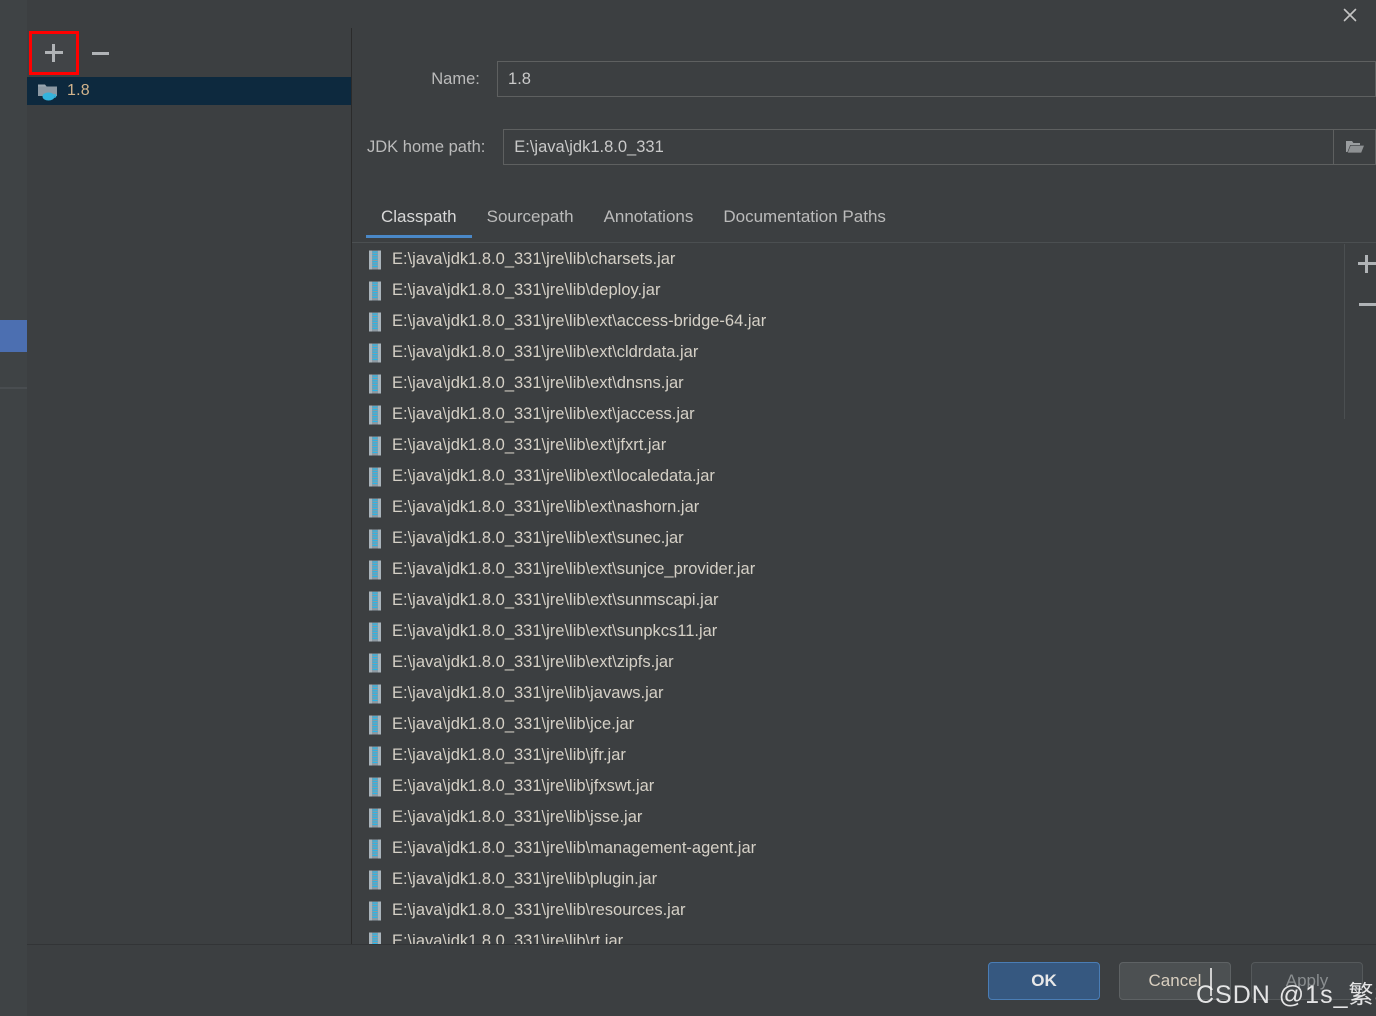 This screenshot has width=1376, height=1016. I want to click on classpath-row: E:\java\jdk1.8.0_331\jre\lib\jce.jar, so click(864, 724).